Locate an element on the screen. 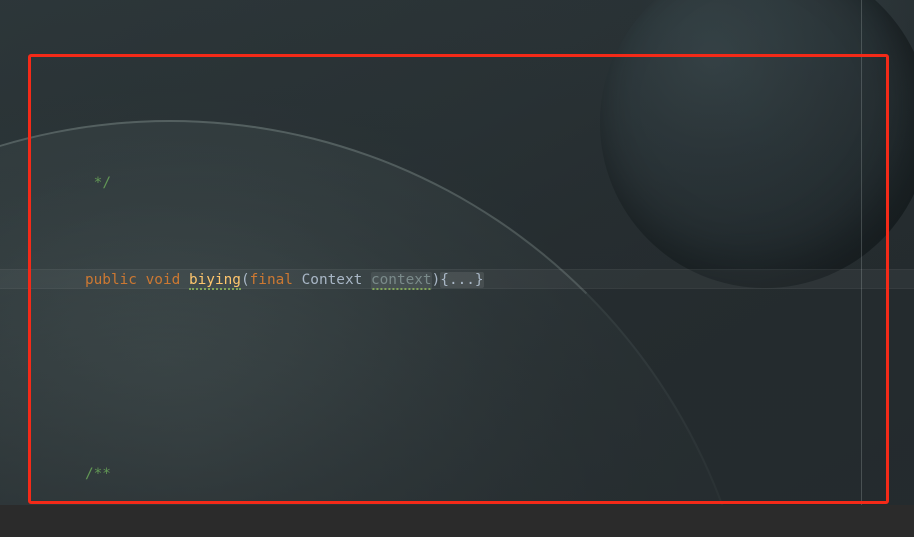 This screenshot has width=914, height=537. param-context: context is located at coordinates (401, 280).